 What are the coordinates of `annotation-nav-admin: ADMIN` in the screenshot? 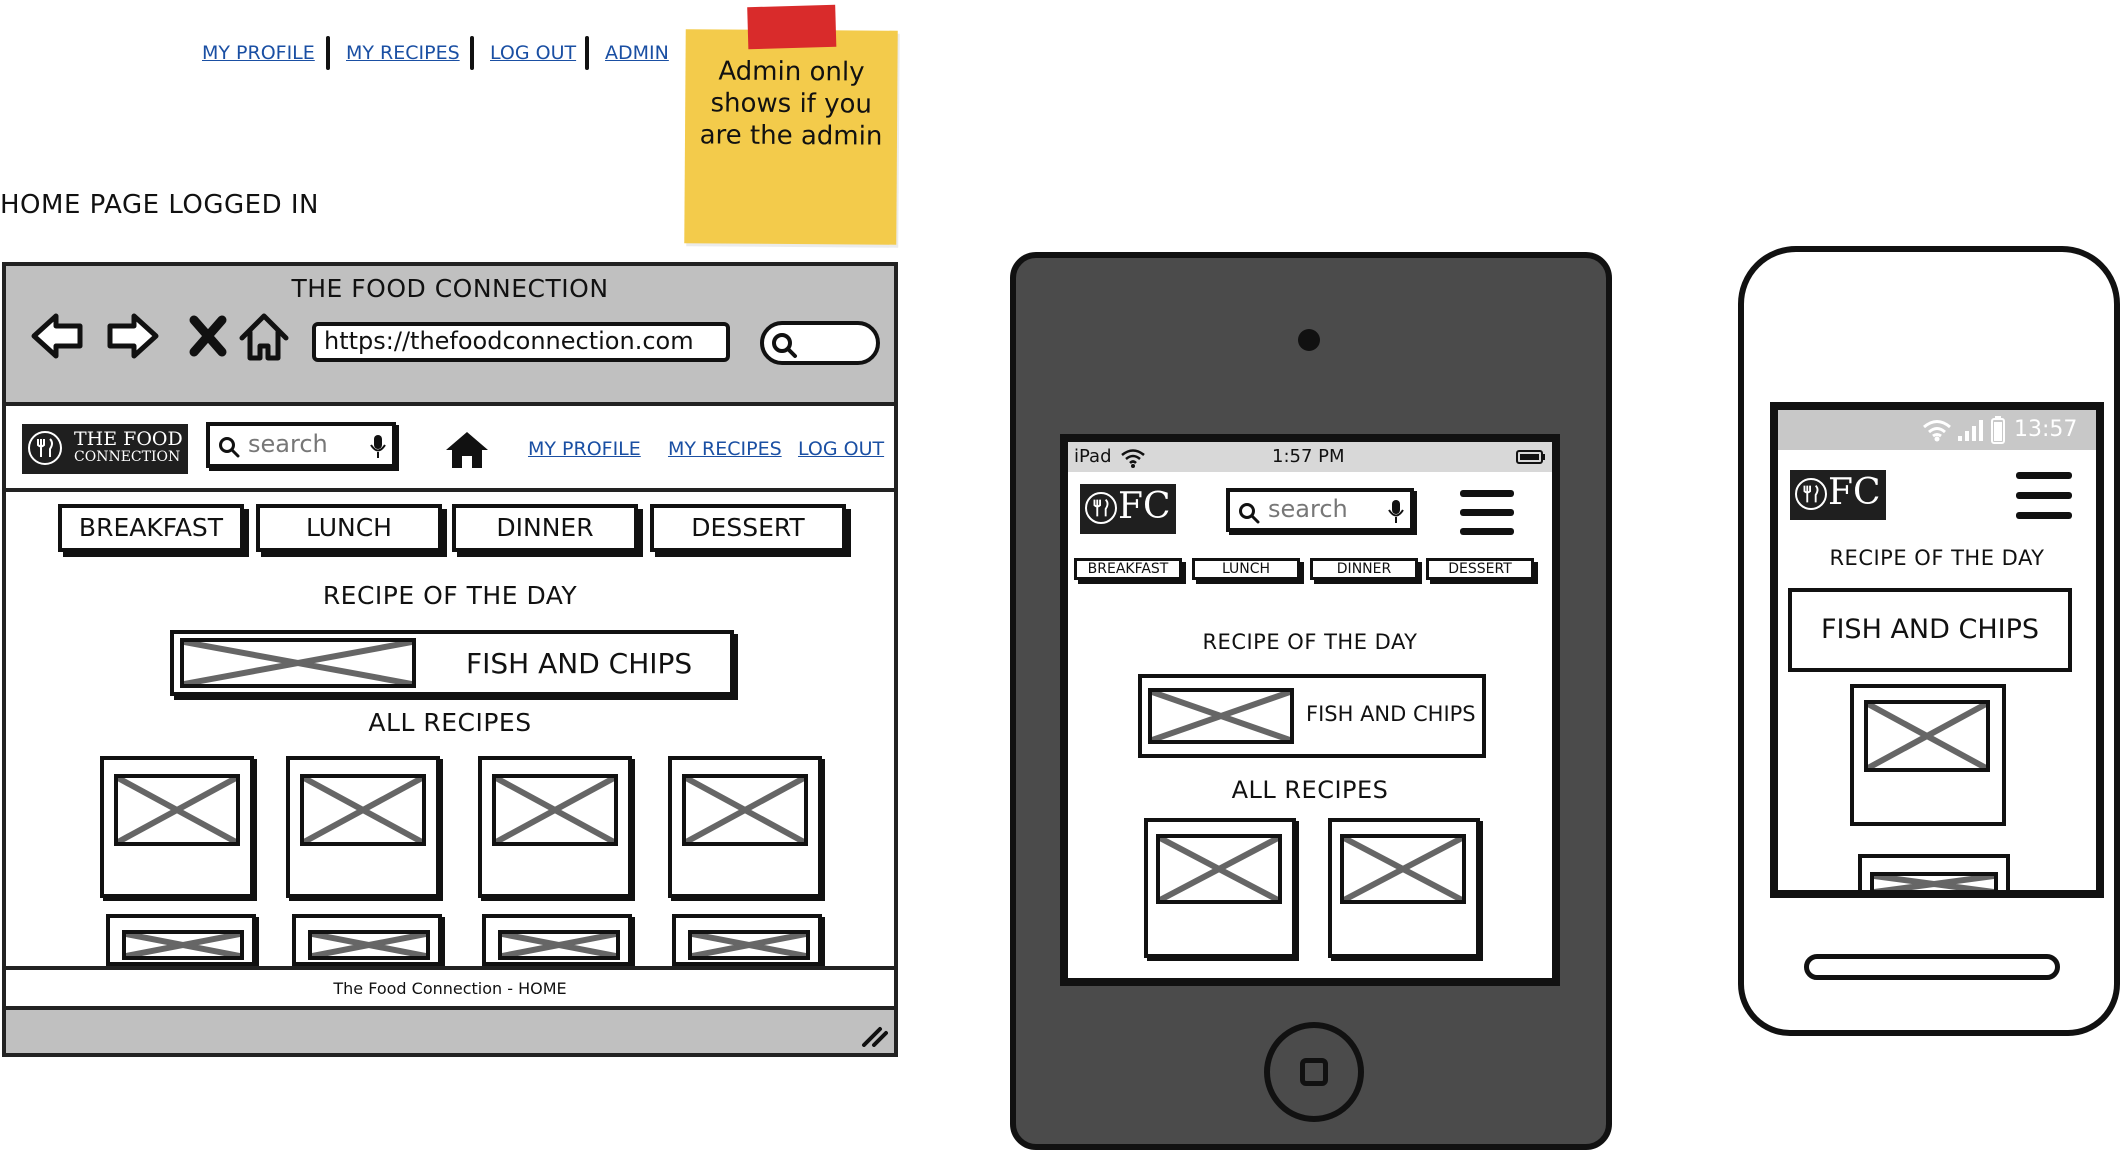 It's located at (637, 53).